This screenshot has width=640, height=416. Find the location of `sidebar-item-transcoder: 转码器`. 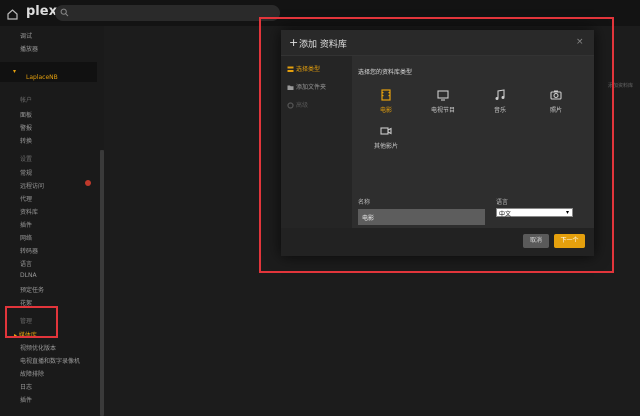

sidebar-item-transcoder: 转码器 is located at coordinates (29, 250).